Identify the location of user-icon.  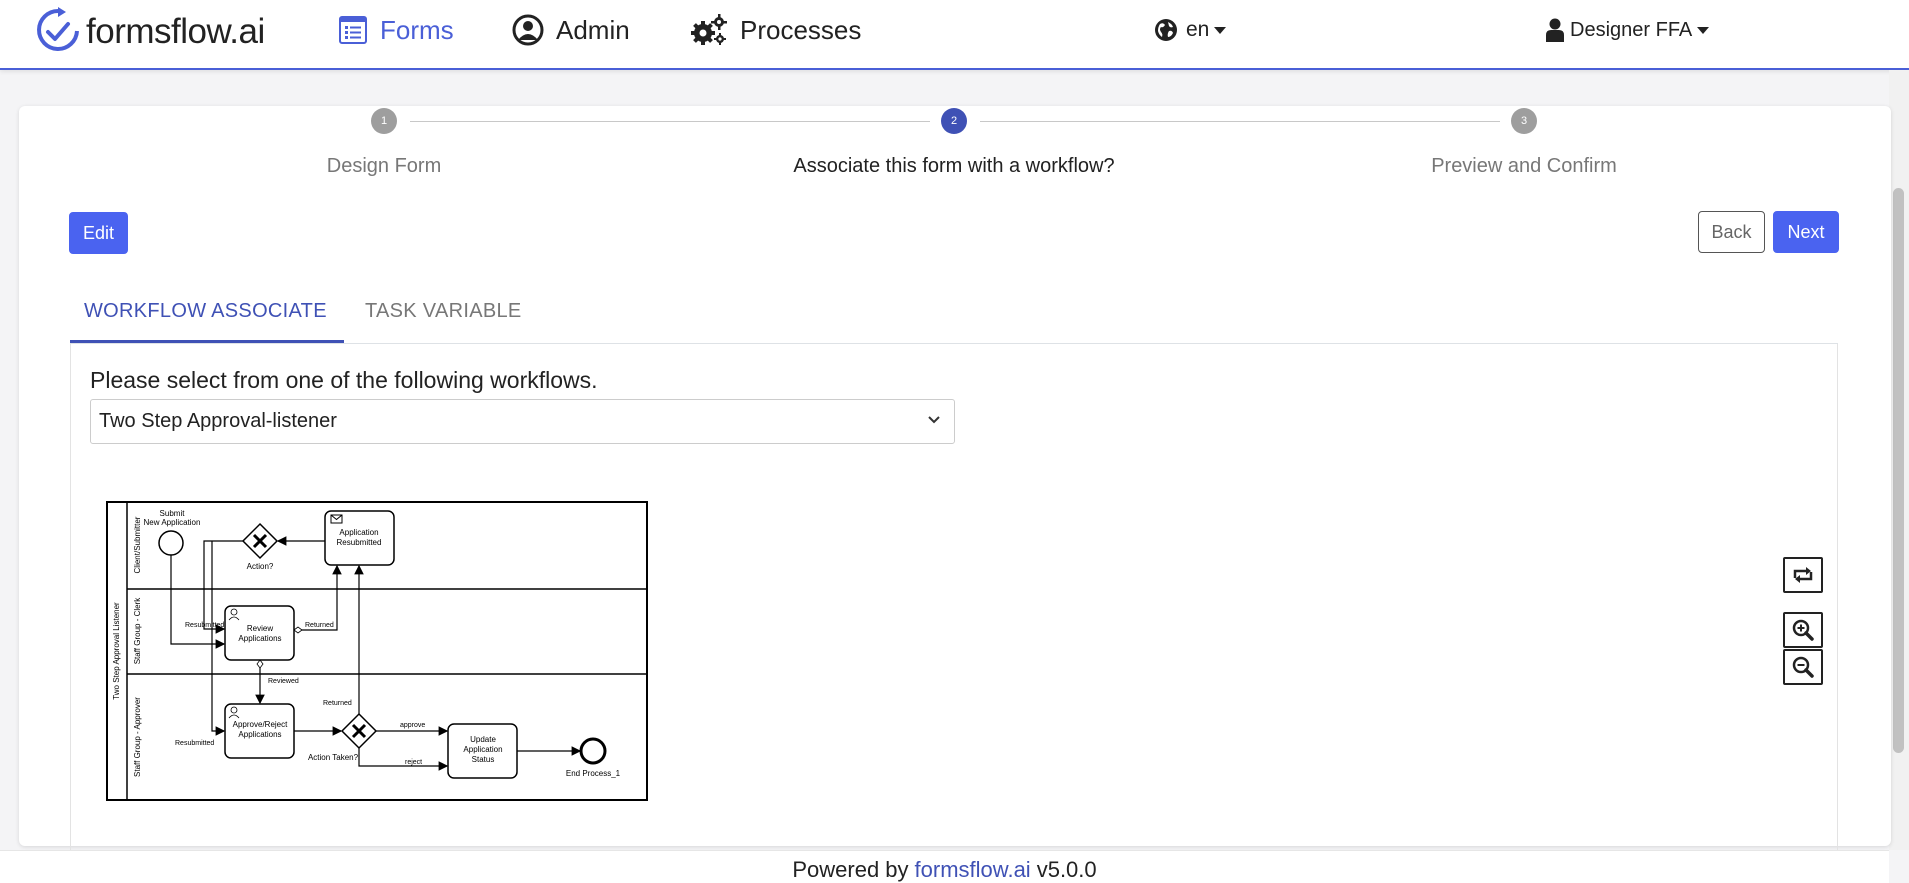
(1555, 30).